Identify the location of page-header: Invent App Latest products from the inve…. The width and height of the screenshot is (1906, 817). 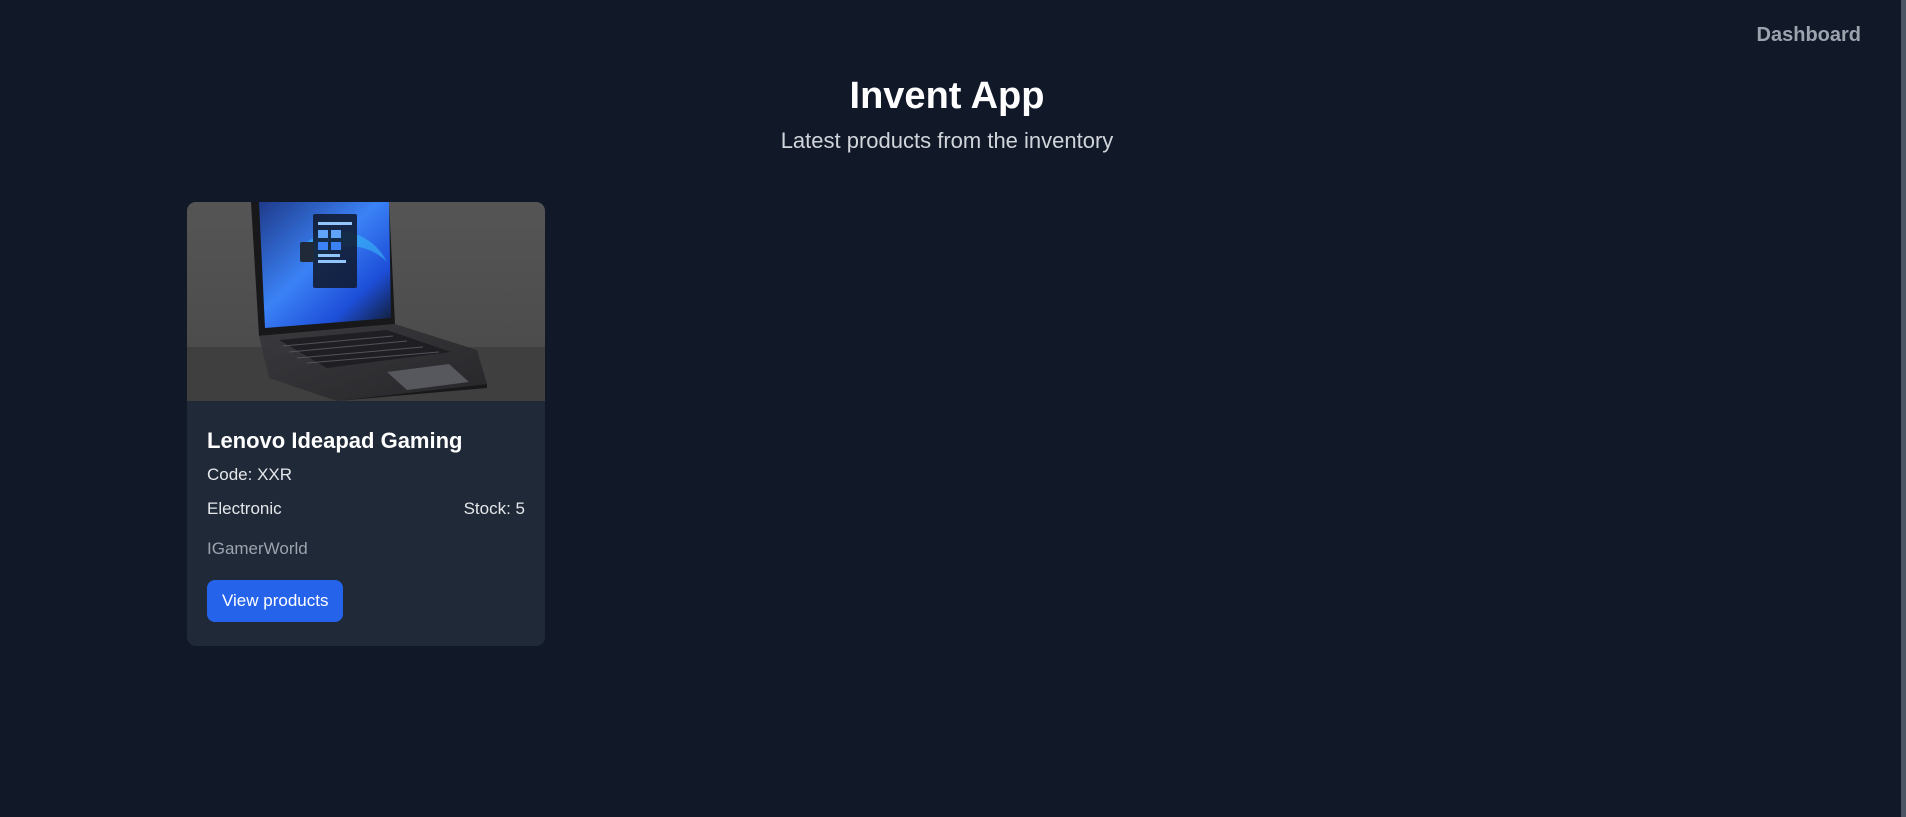
(947, 112).